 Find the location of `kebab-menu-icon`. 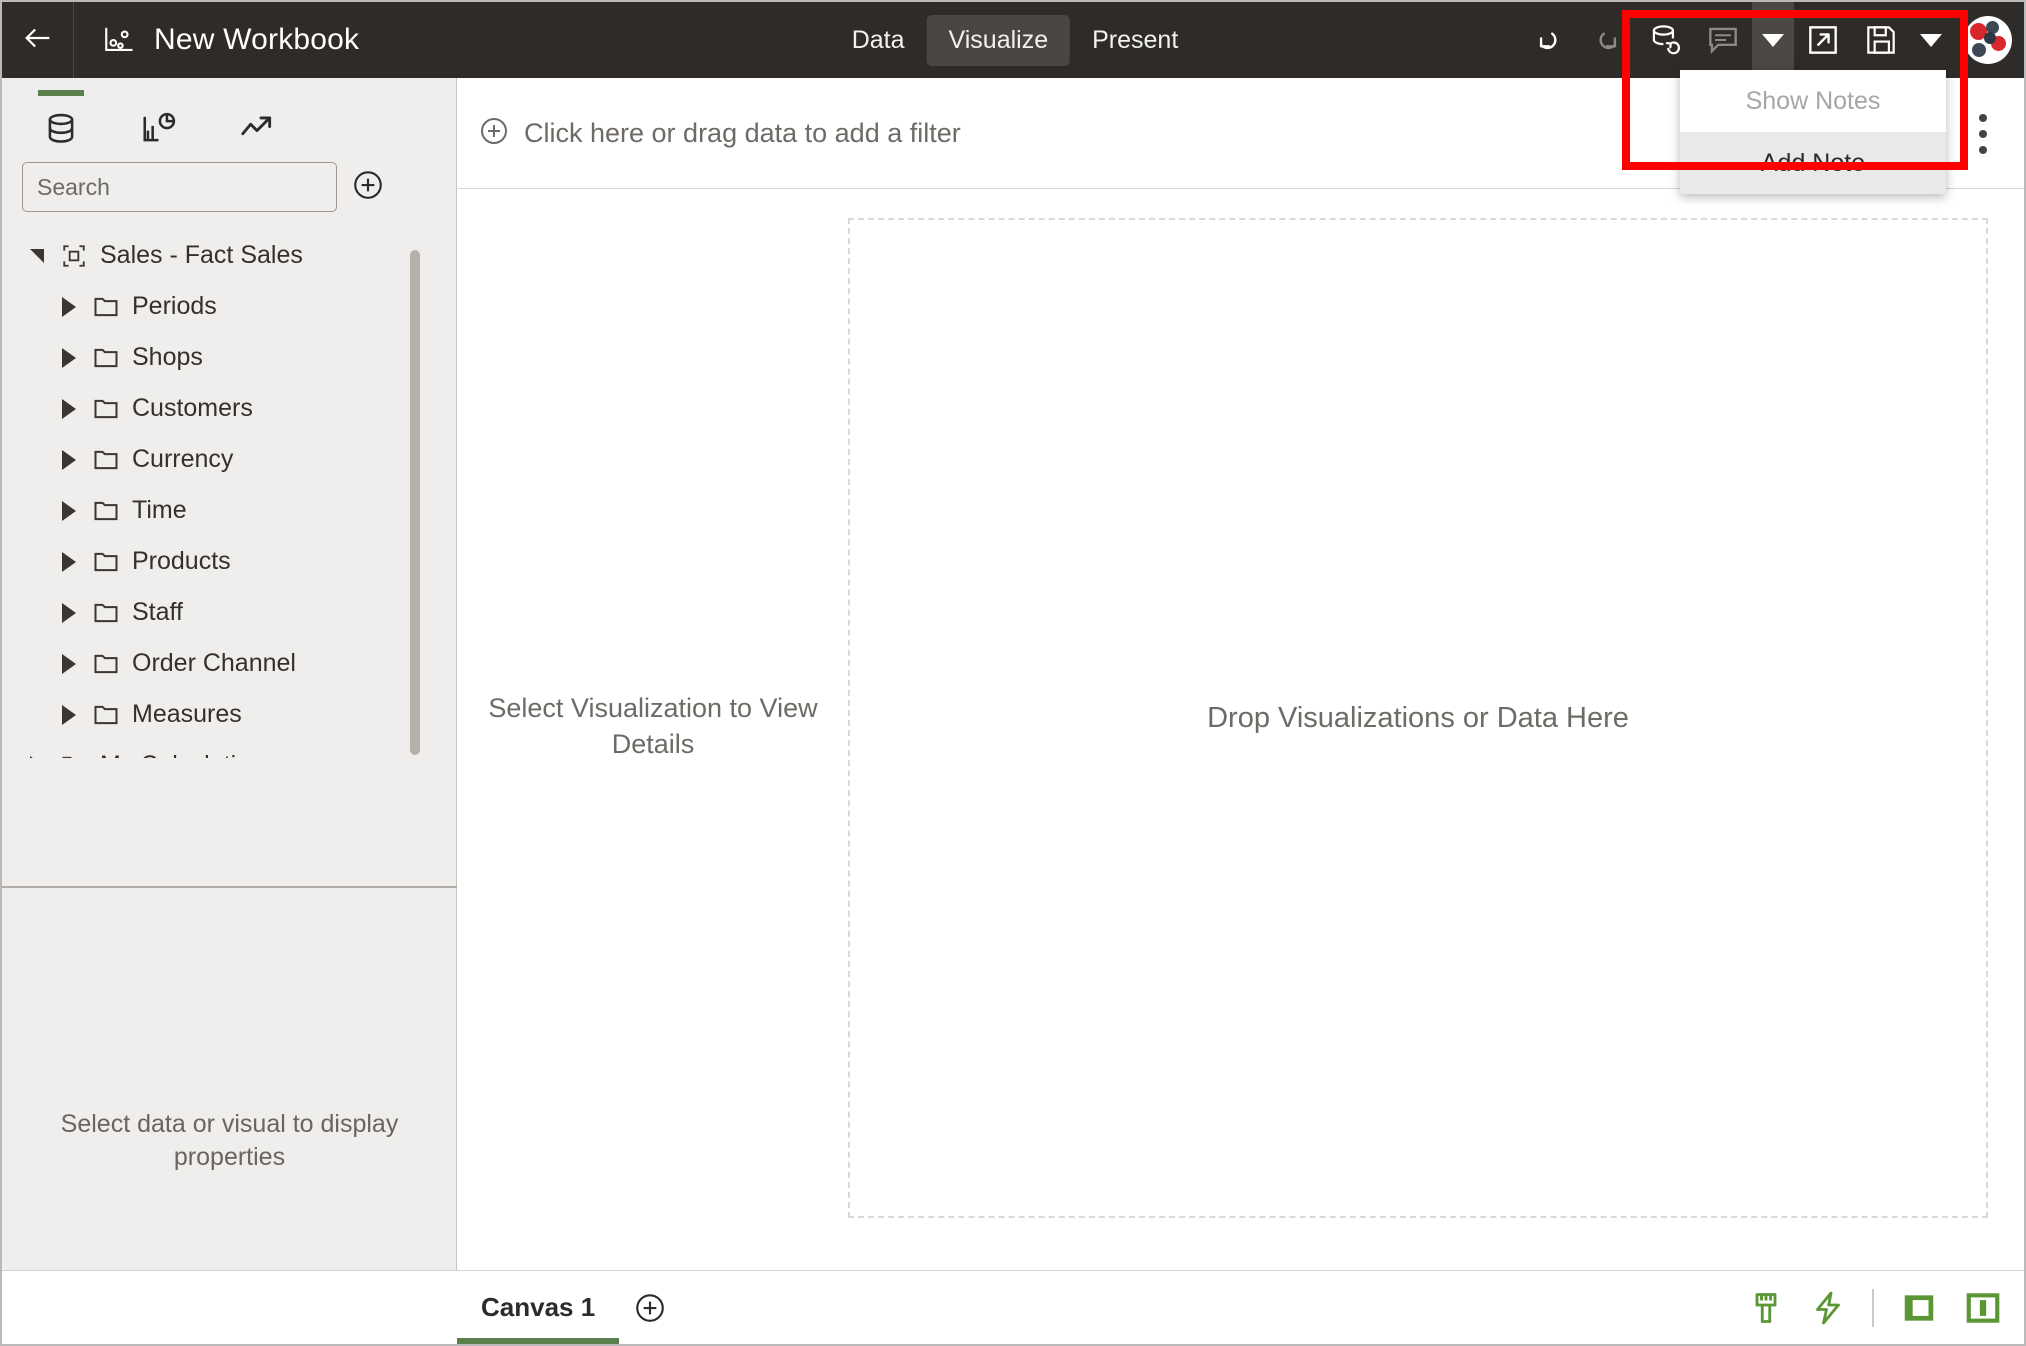

kebab-menu-icon is located at coordinates (1983, 133).